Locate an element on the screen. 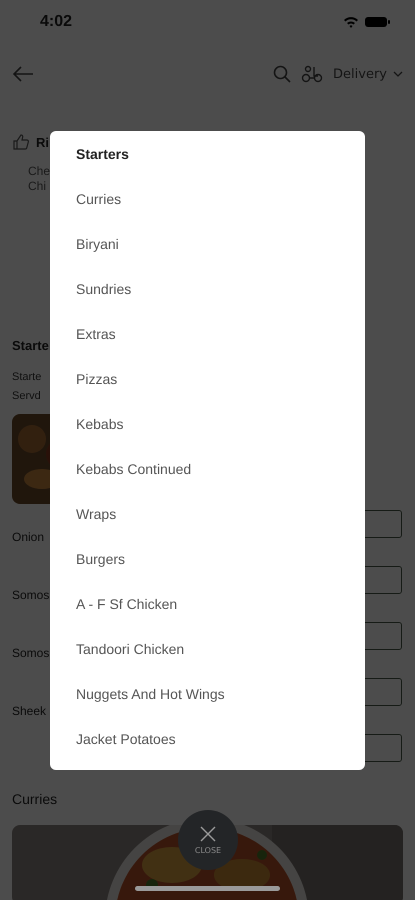  category-item: Kebabs is located at coordinates (207, 423).